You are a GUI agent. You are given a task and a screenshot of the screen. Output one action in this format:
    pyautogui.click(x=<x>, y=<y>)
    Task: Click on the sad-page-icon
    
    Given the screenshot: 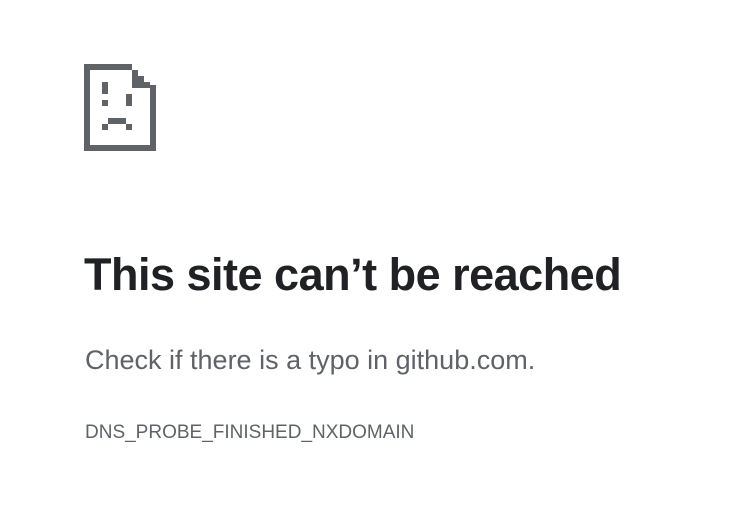 What is the action you would take?
    pyautogui.click(x=120, y=107)
    